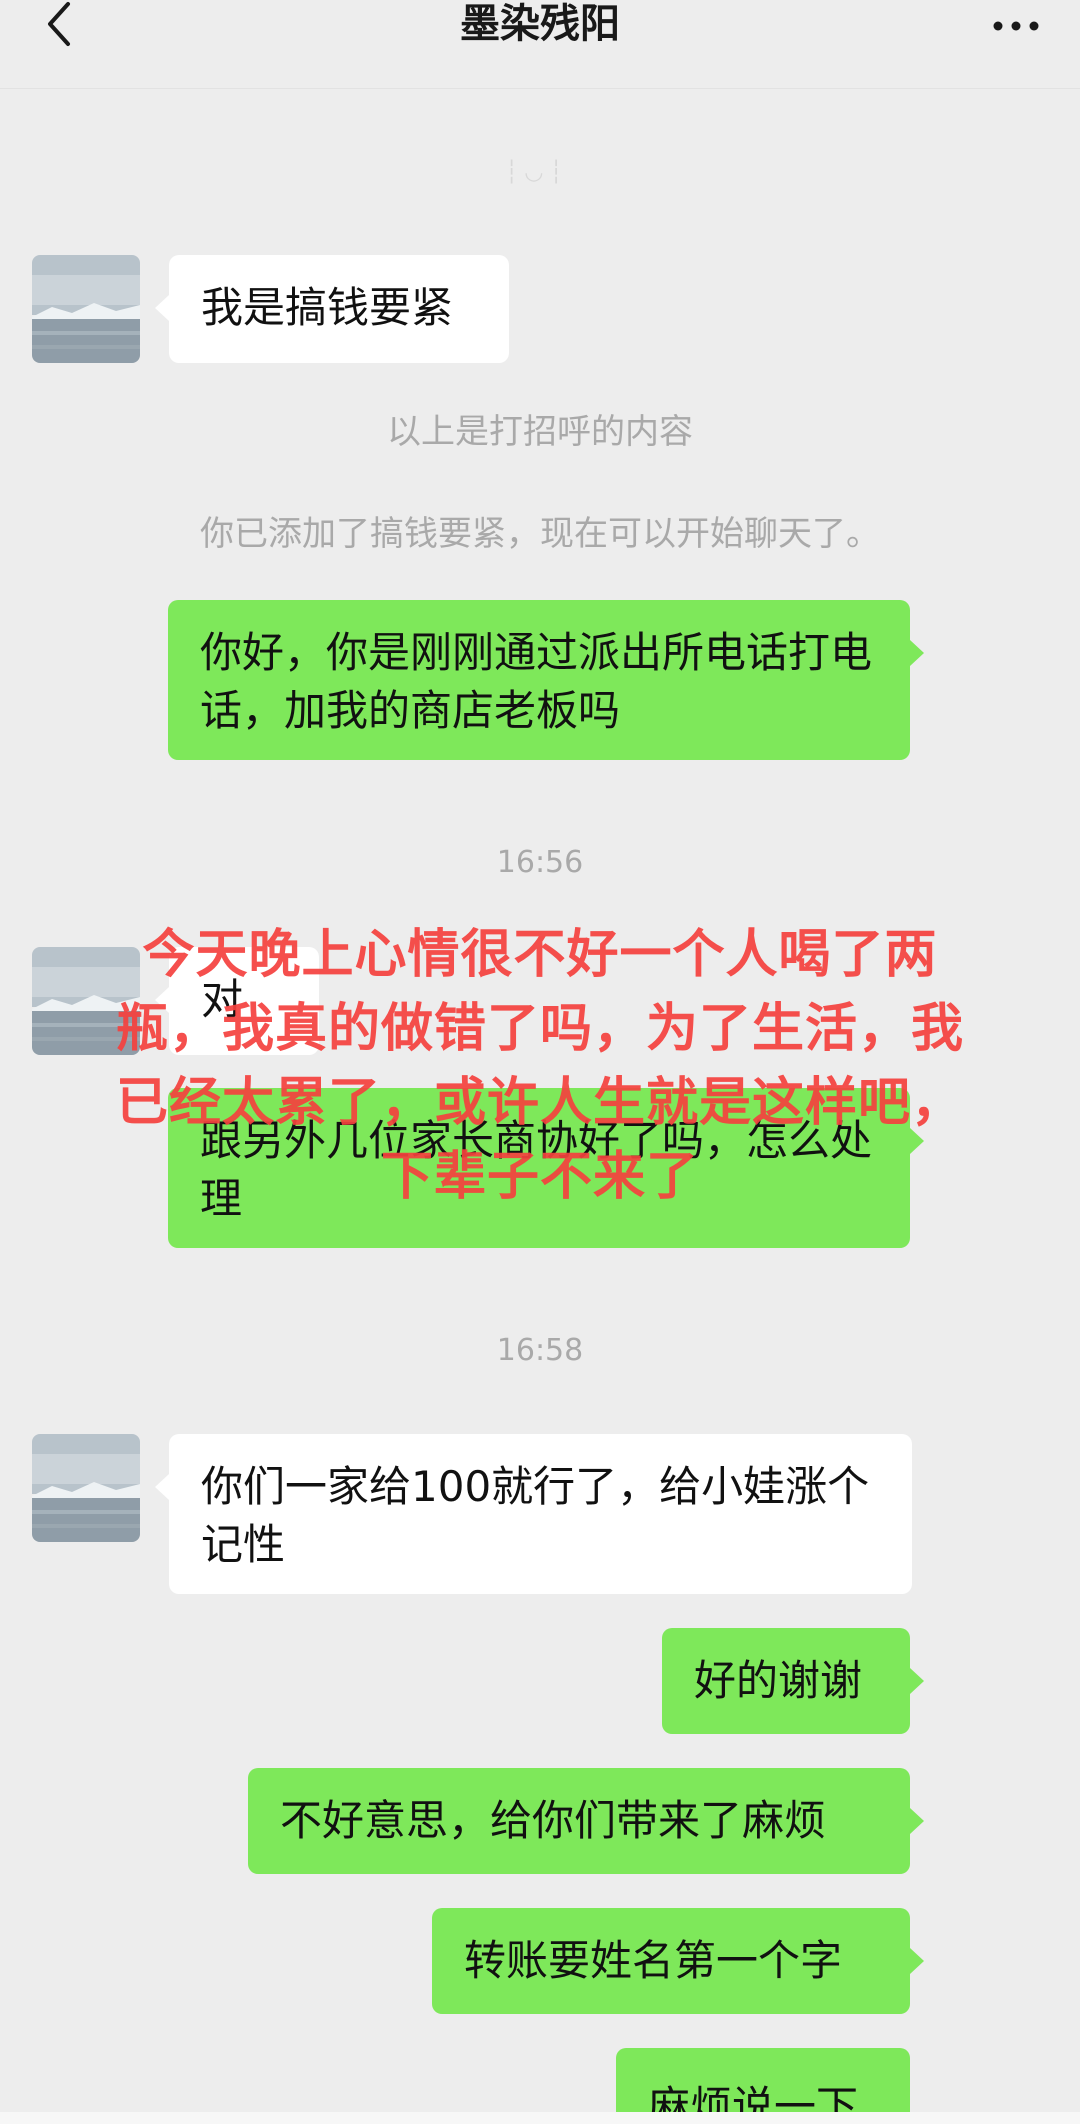 This screenshot has height=2124, width=1080. I want to click on bottom-edge, so click(540, 2118).